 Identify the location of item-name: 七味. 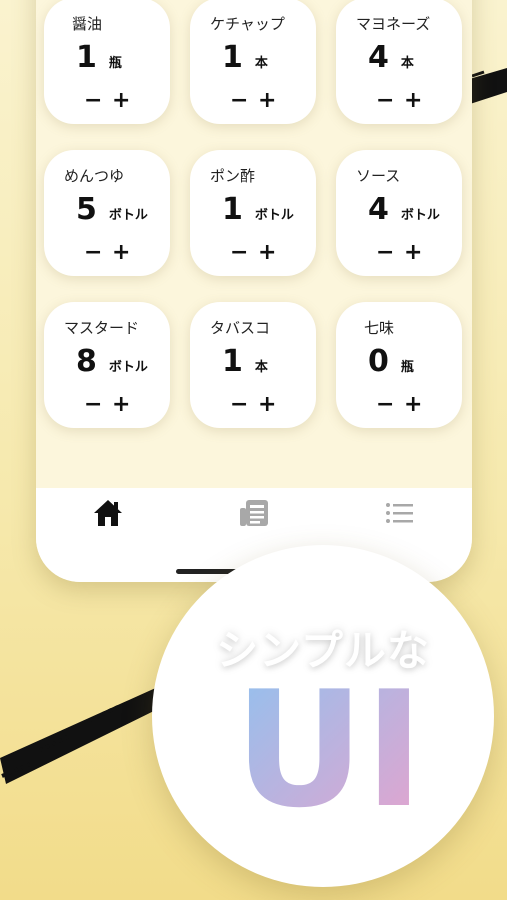
(379, 328).